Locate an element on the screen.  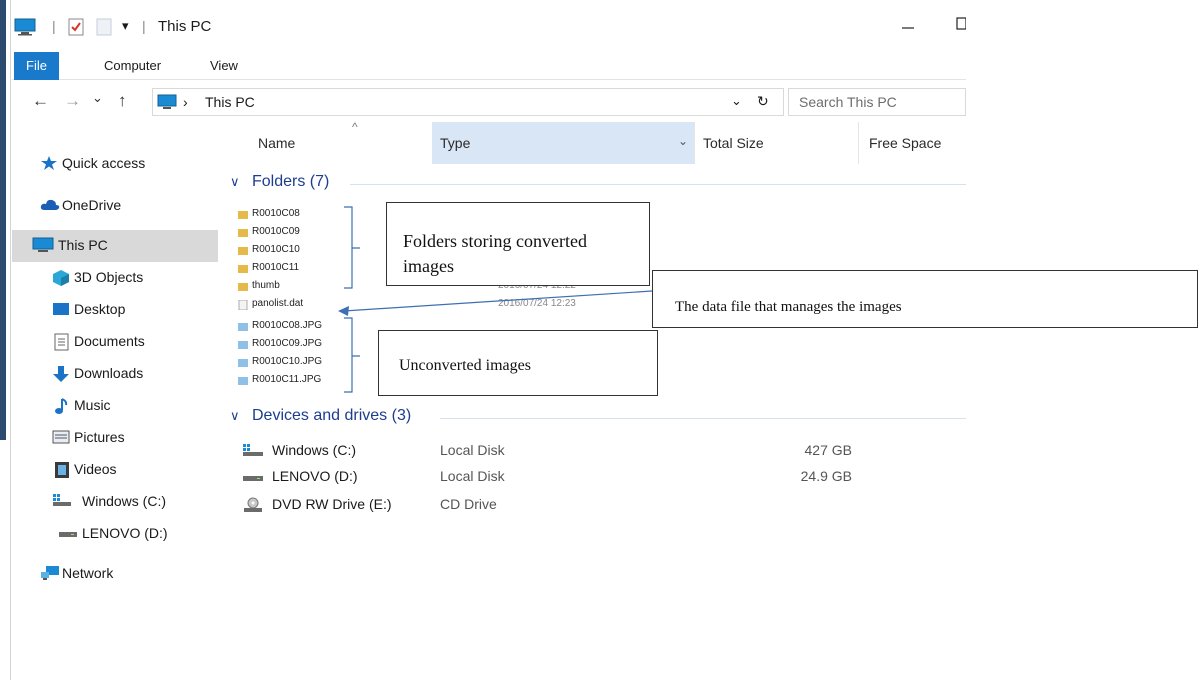
tab-file: File is located at coordinates (36, 66).